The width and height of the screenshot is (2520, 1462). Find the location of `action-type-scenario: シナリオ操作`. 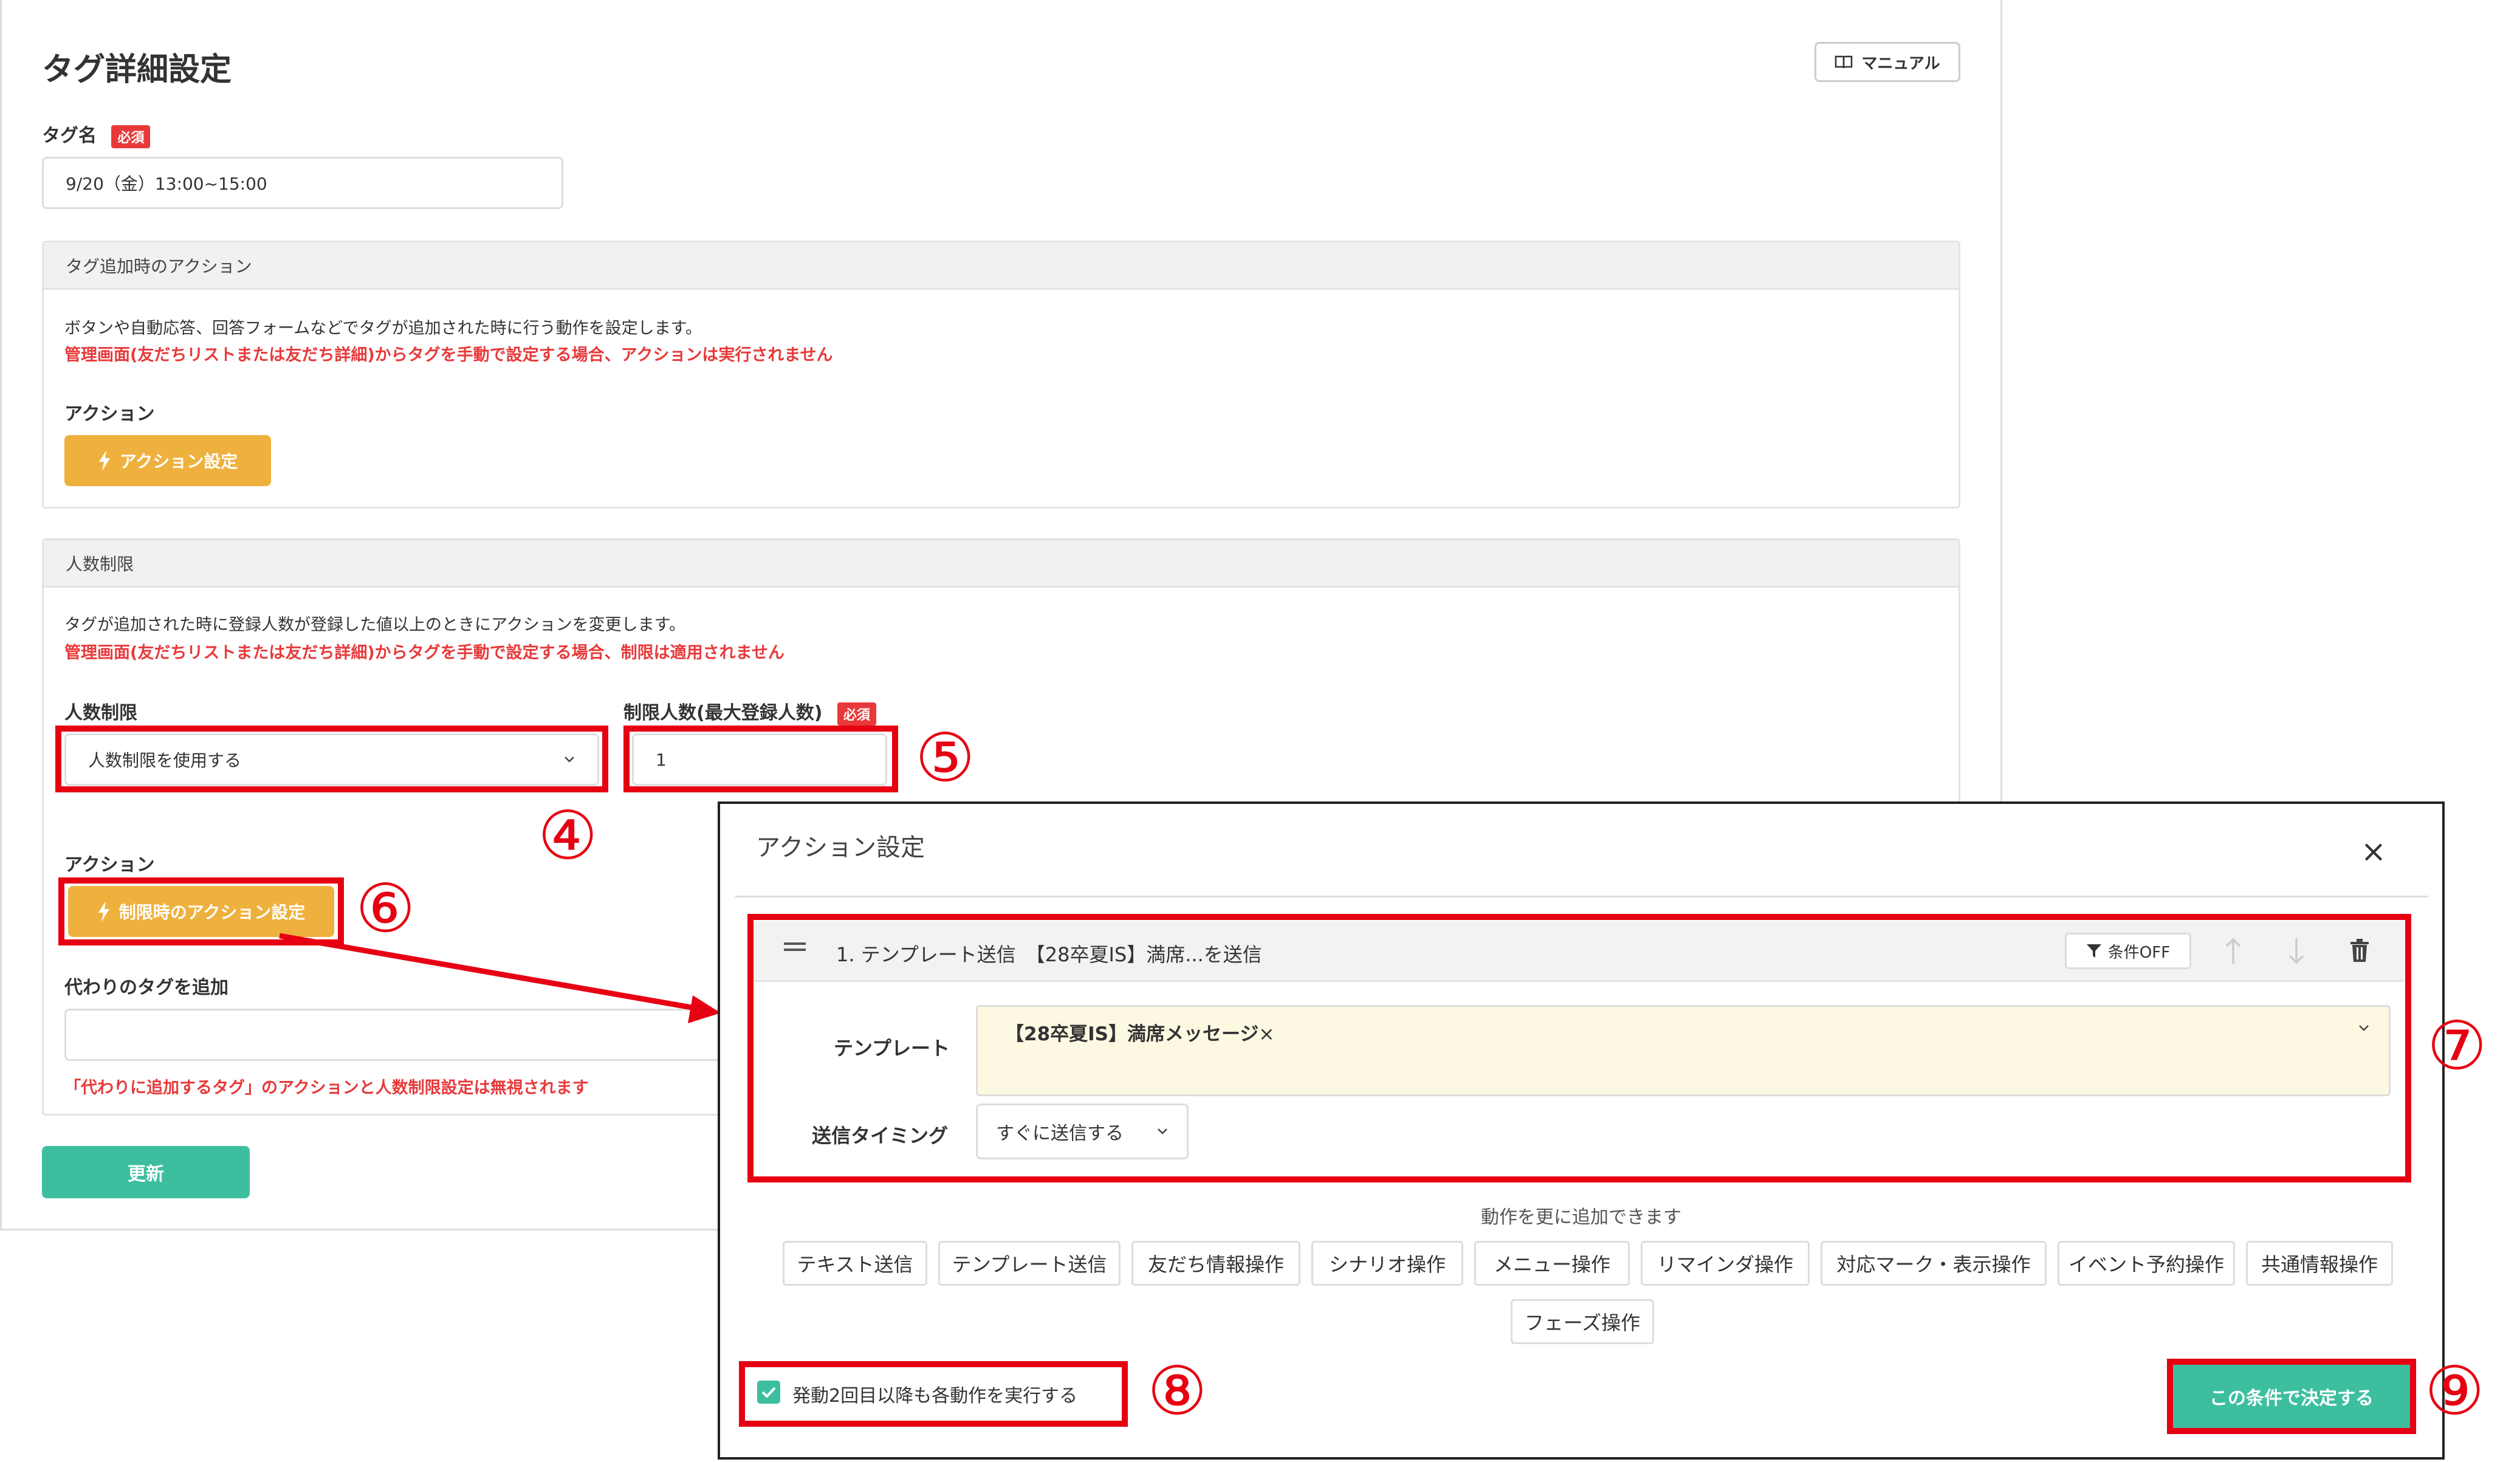

action-type-scenario: シナリオ操作 is located at coordinates (1387, 1263).